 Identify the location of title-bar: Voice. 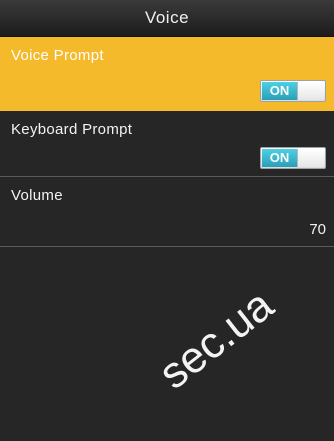
(167, 18).